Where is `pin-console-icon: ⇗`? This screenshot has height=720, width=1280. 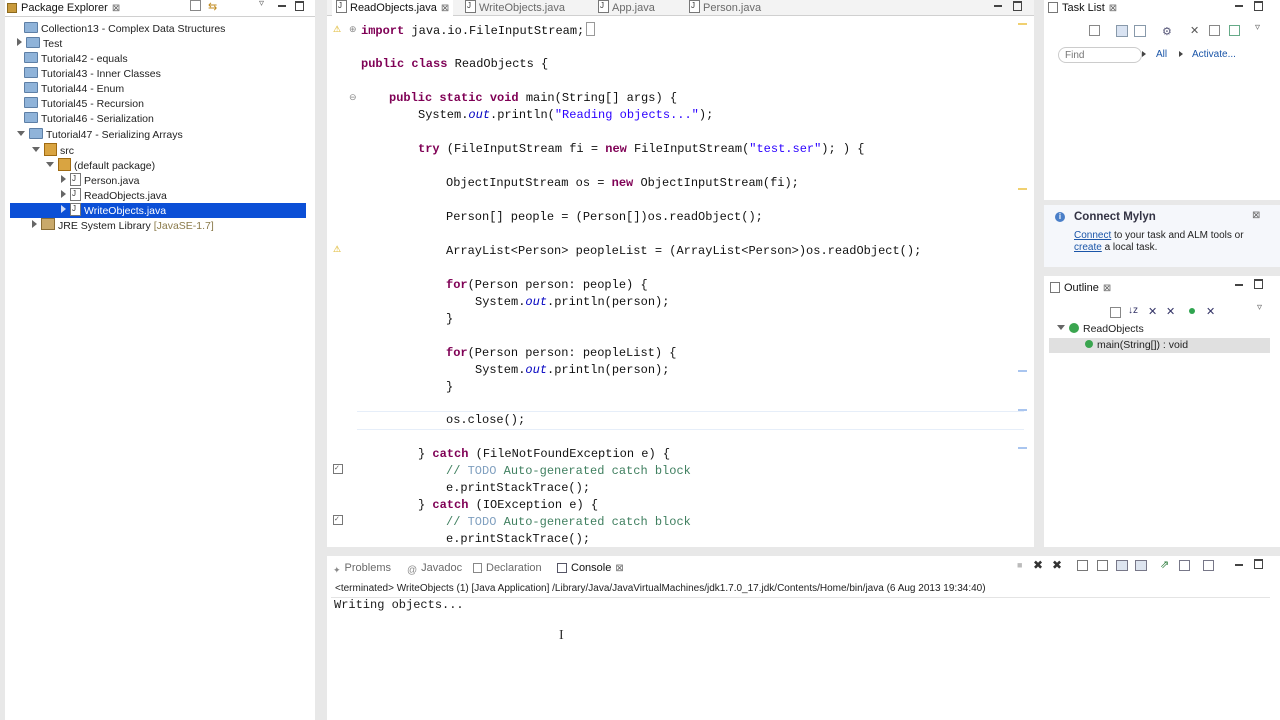
pin-console-icon: ⇗ is located at coordinates (1166, 564).